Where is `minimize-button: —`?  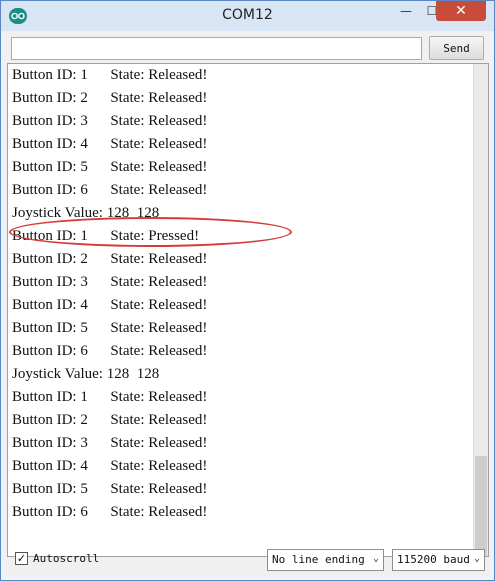 minimize-button: — is located at coordinates (406, 11).